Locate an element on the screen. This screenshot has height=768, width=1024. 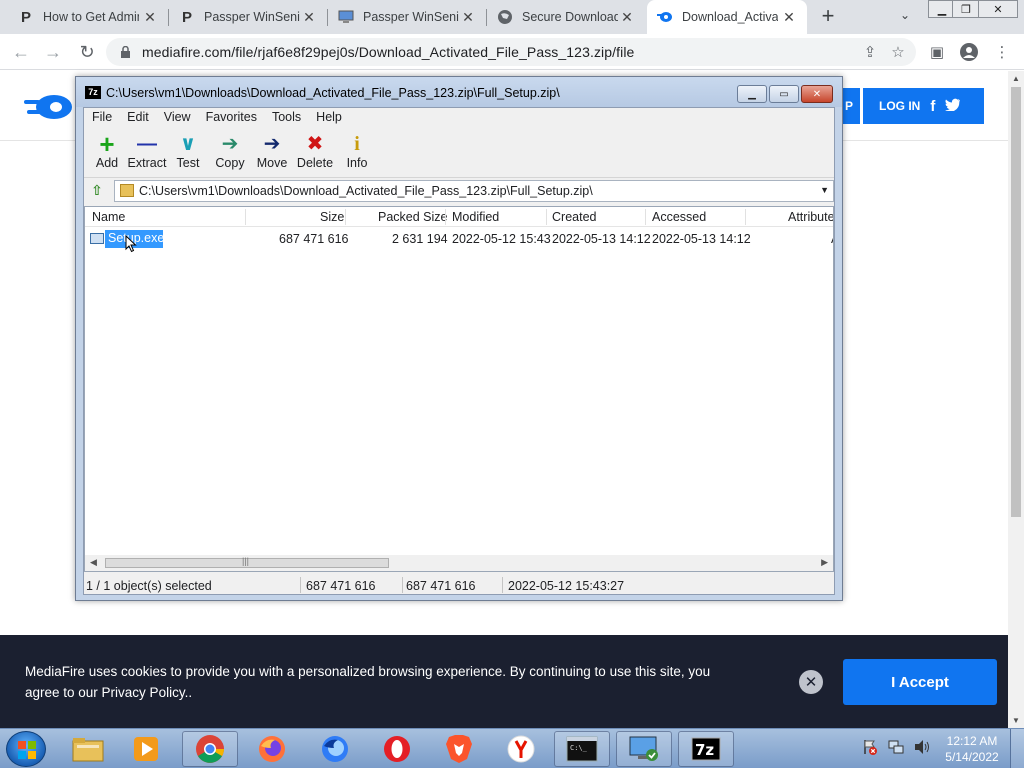
maximize-button: ▭ is located at coordinates (784, 94).